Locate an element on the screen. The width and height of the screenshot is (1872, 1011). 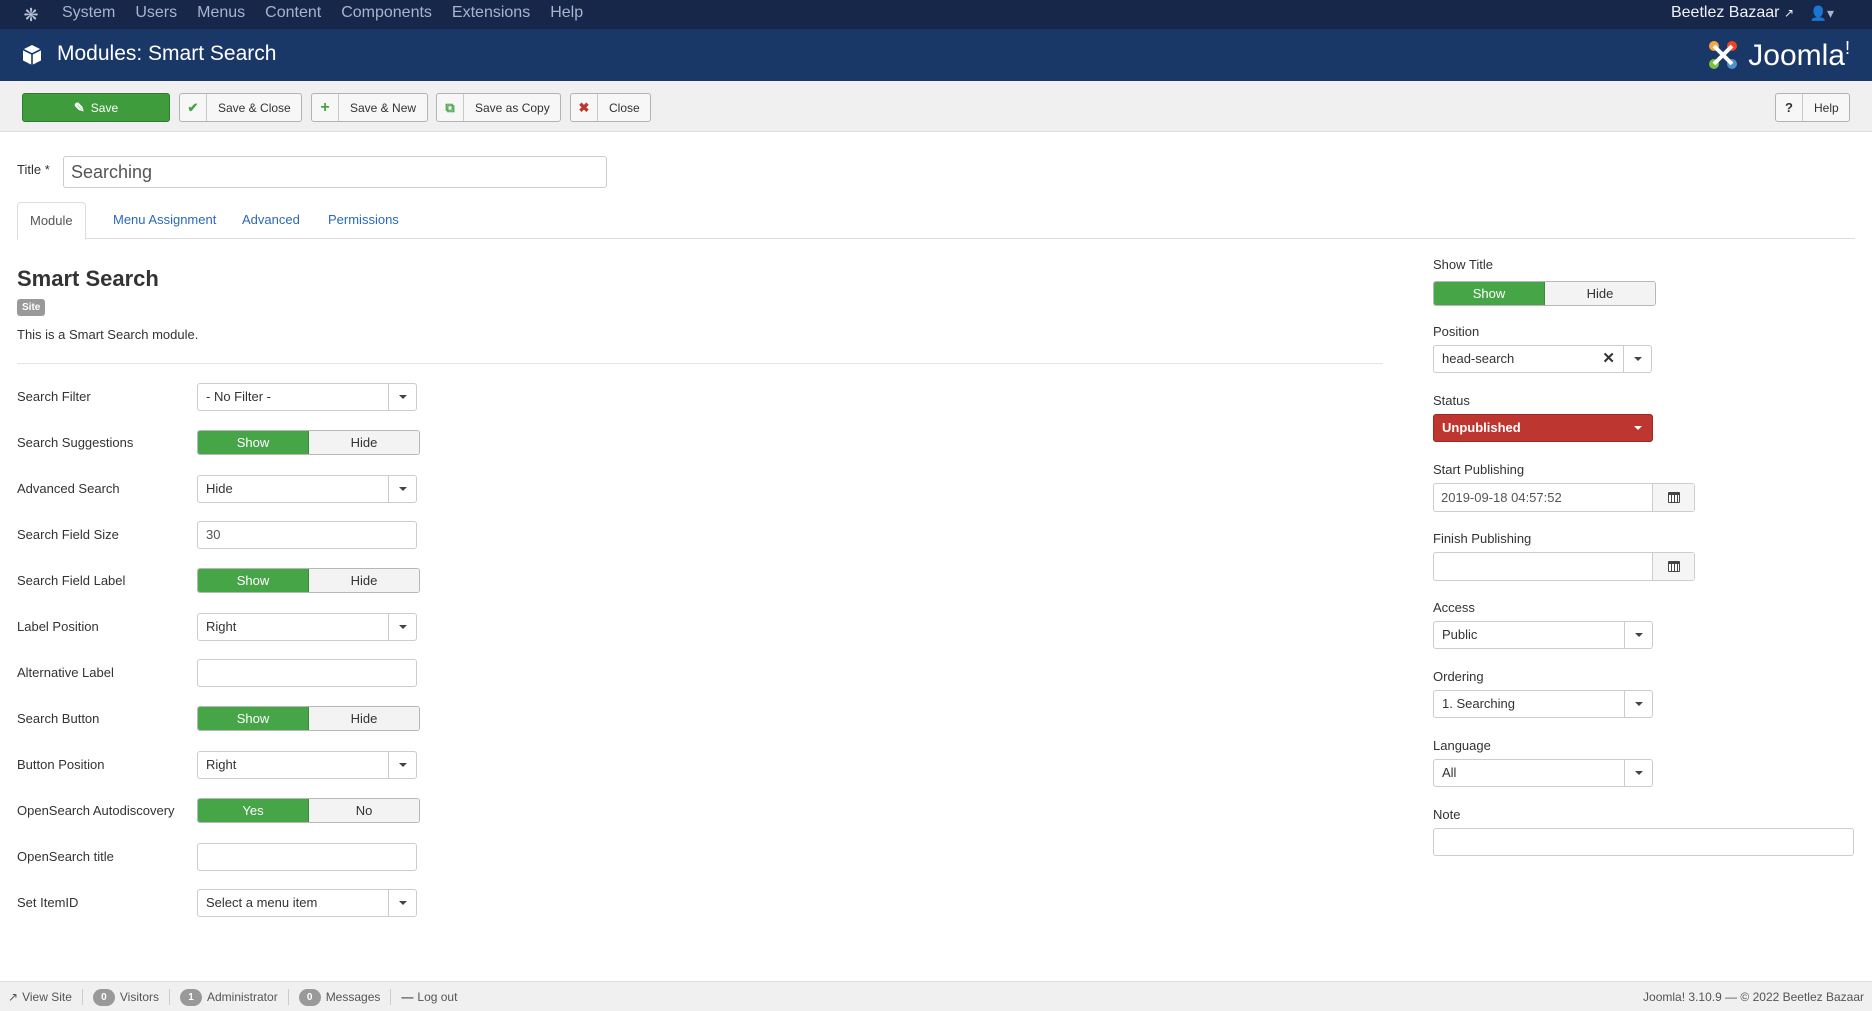
logout-link: — Log out is located at coordinates (434, 997).